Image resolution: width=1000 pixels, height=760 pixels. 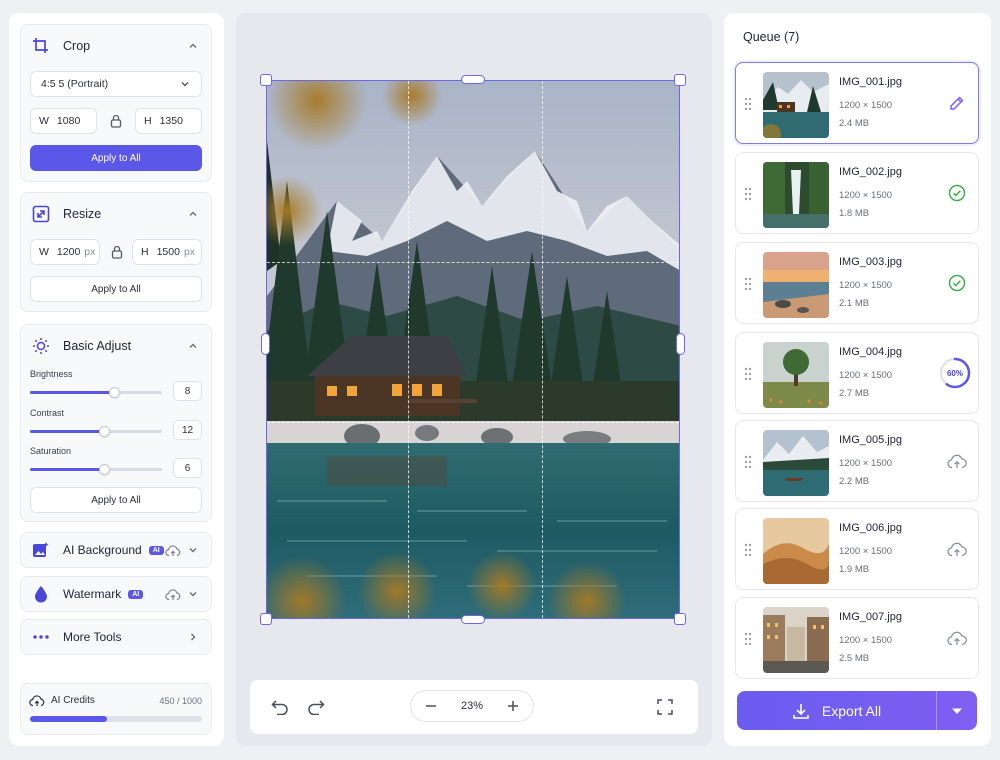 I want to click on export-all-button: Export All, so click(x=857, y=710).